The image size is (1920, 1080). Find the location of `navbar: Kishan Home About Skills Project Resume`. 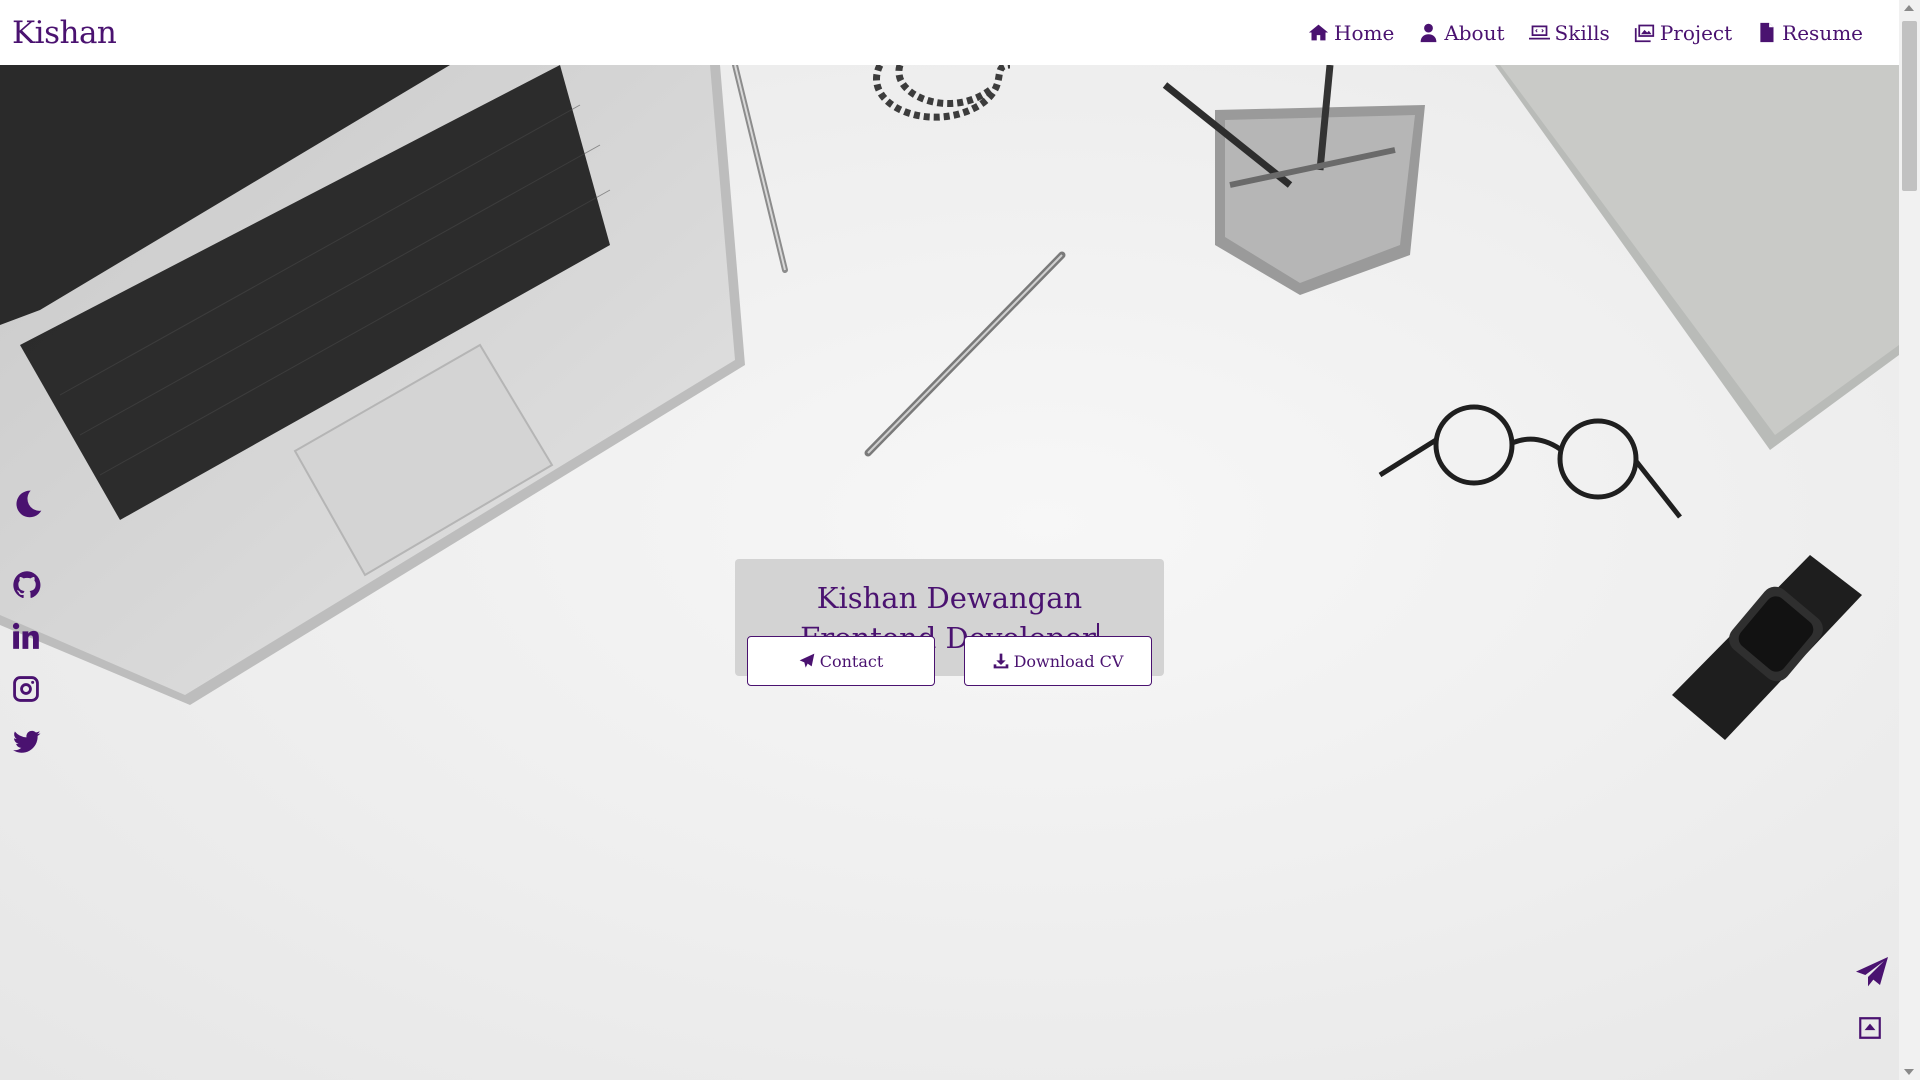

navbar: Kishan Home About Skills Project Resume is located at coordinates (949, 32).